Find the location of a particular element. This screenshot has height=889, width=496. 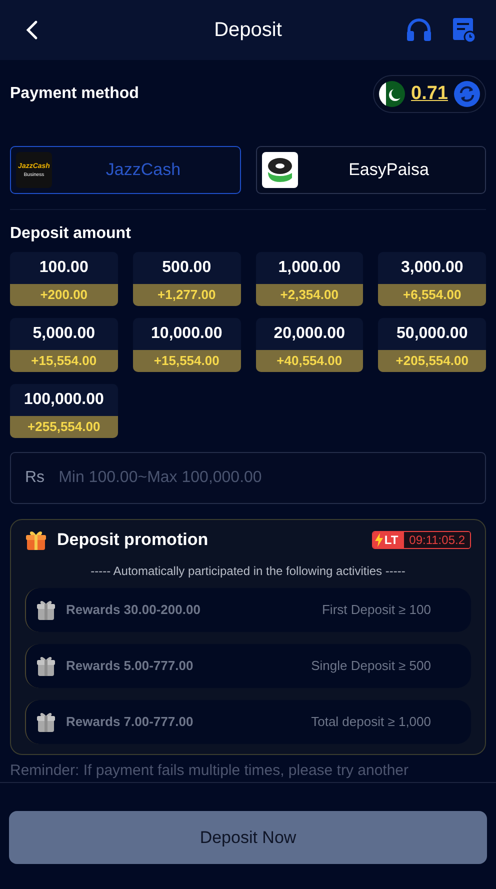

headset-icon is located at coordinates (419, 30).